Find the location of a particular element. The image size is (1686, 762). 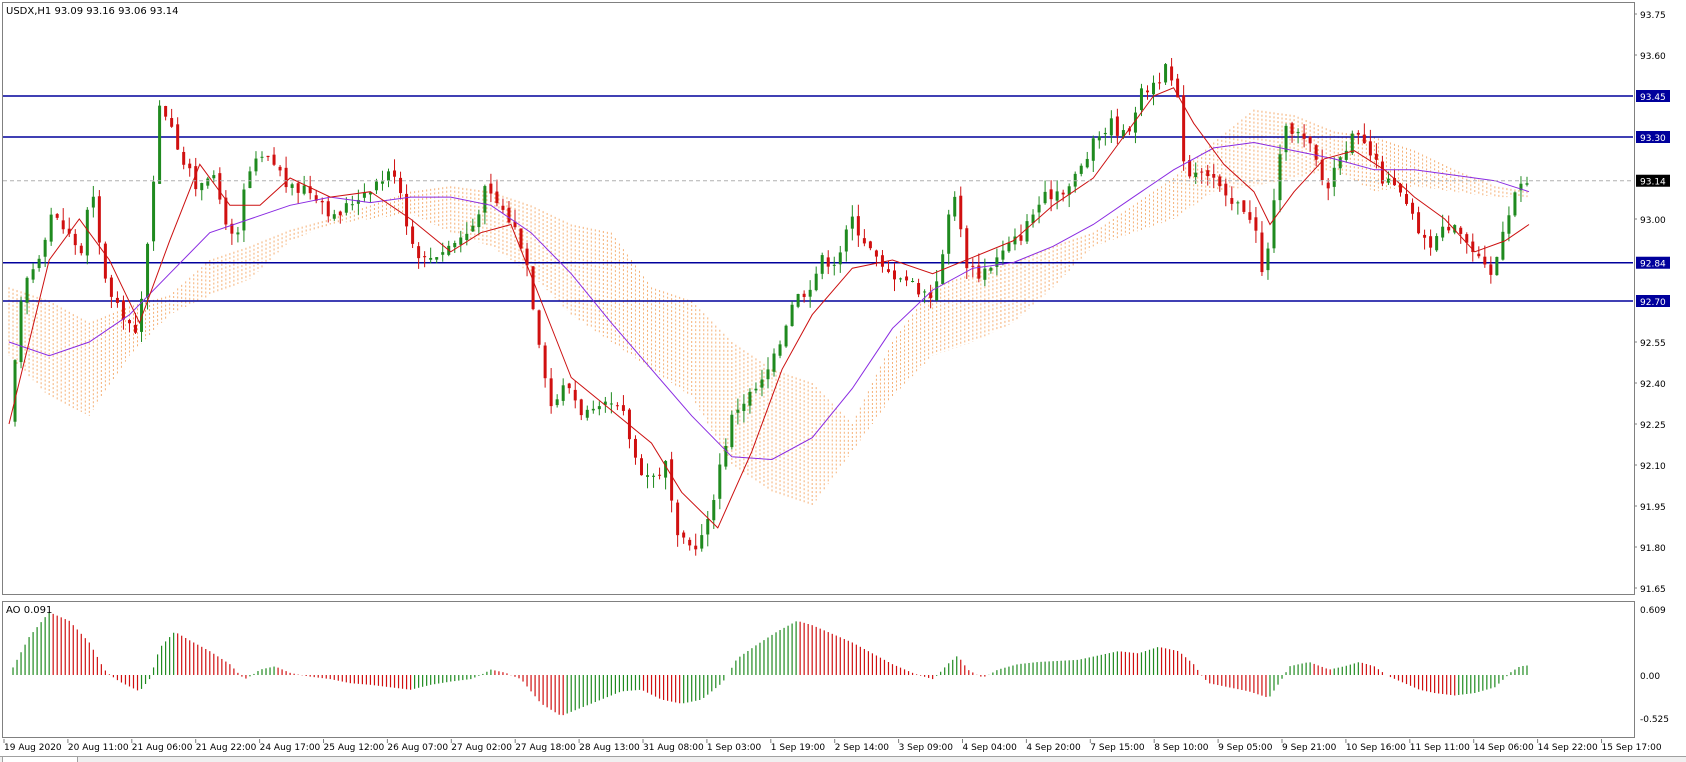

chart-tab is located at coordinates (40, 759).